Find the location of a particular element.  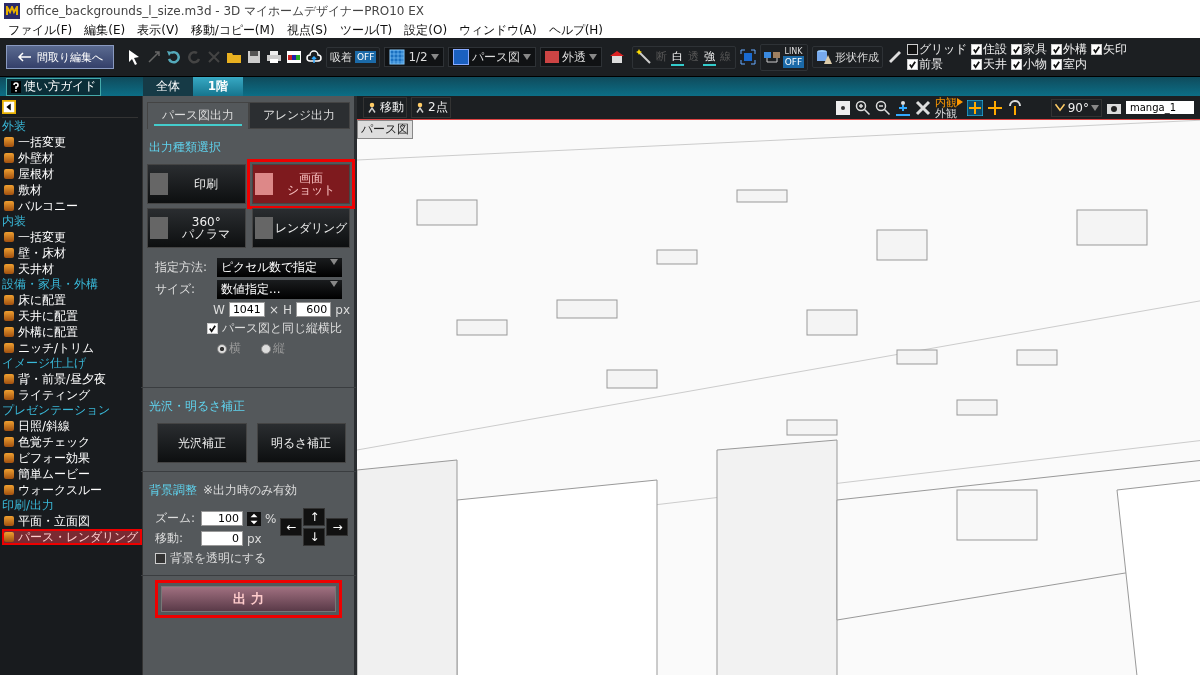

arrow-button: → is located at coordinates (337, 527).